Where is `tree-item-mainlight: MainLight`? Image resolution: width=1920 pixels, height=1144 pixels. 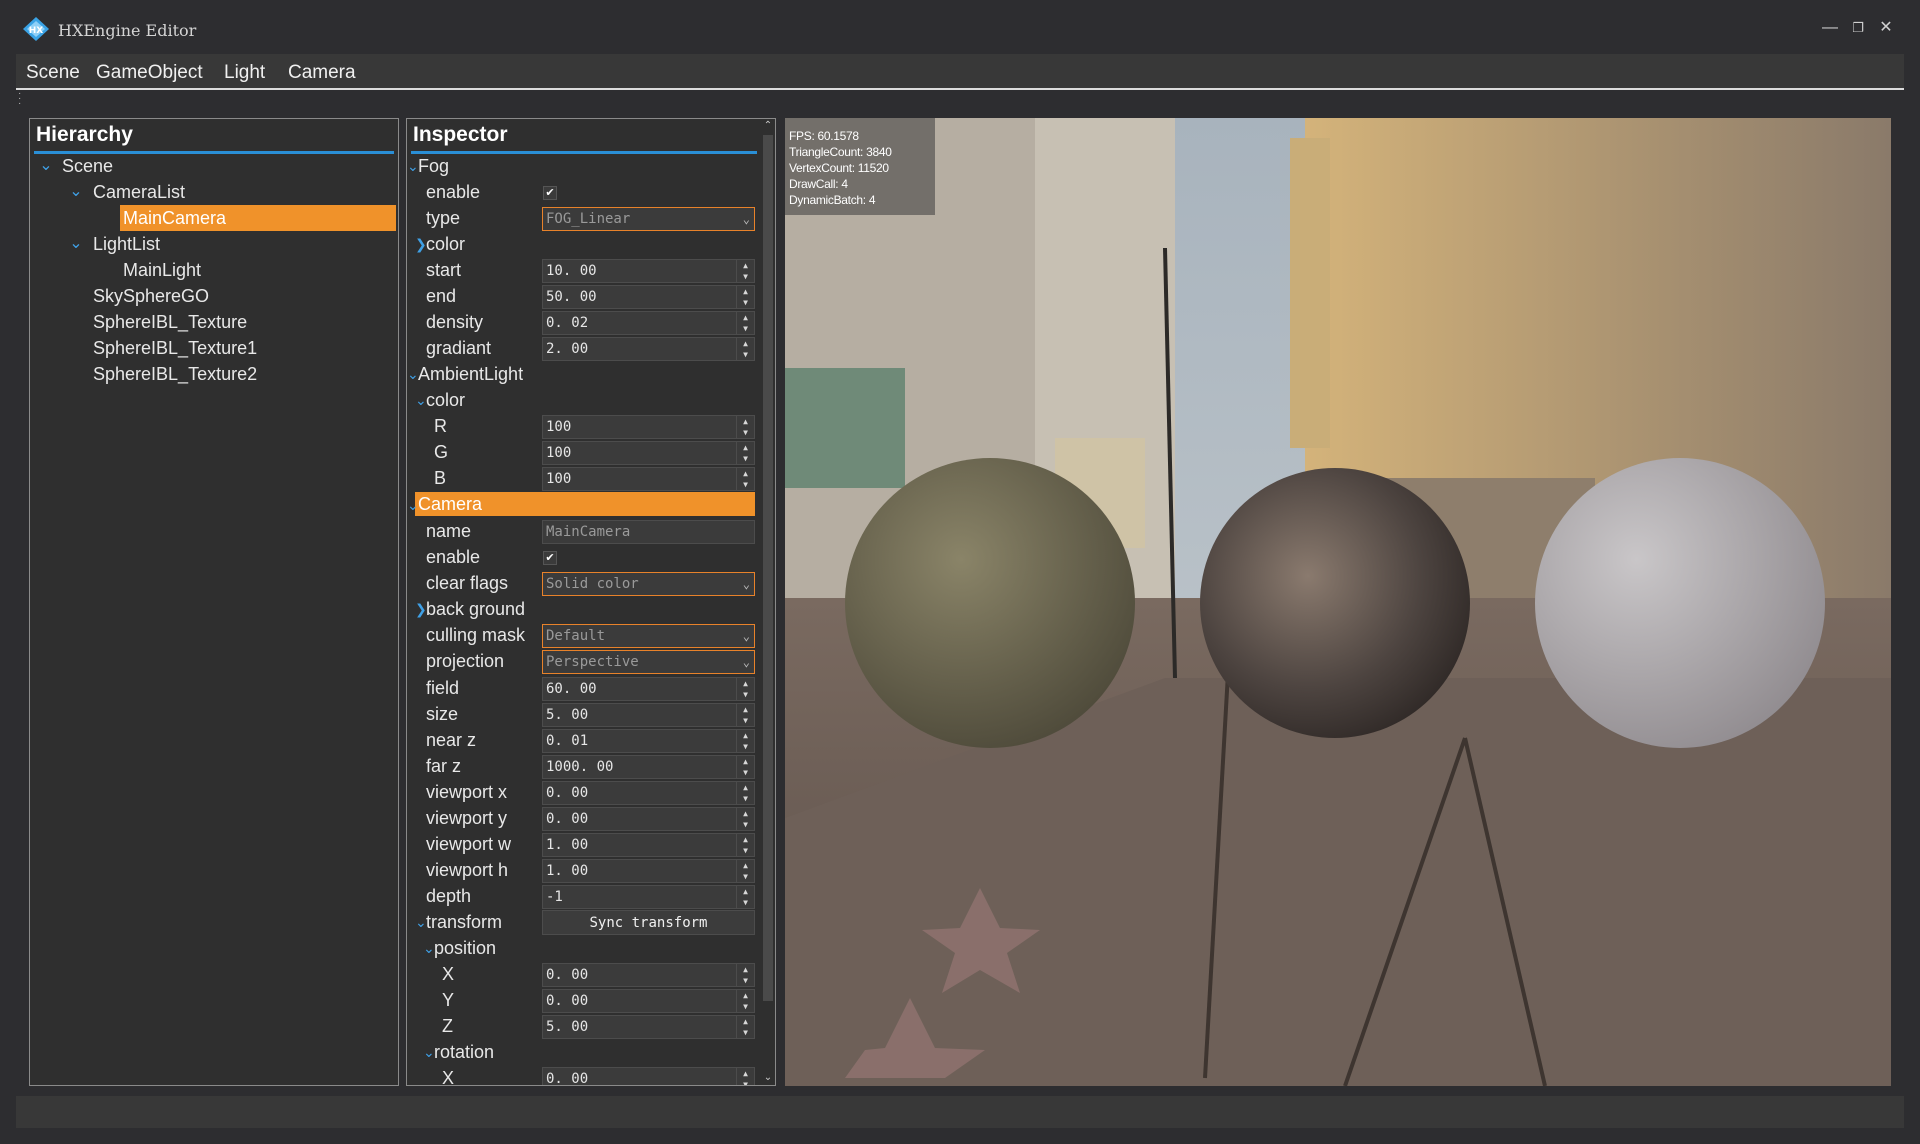 tree-item-mainlight: MainLight is located at coordinates (258, 270).